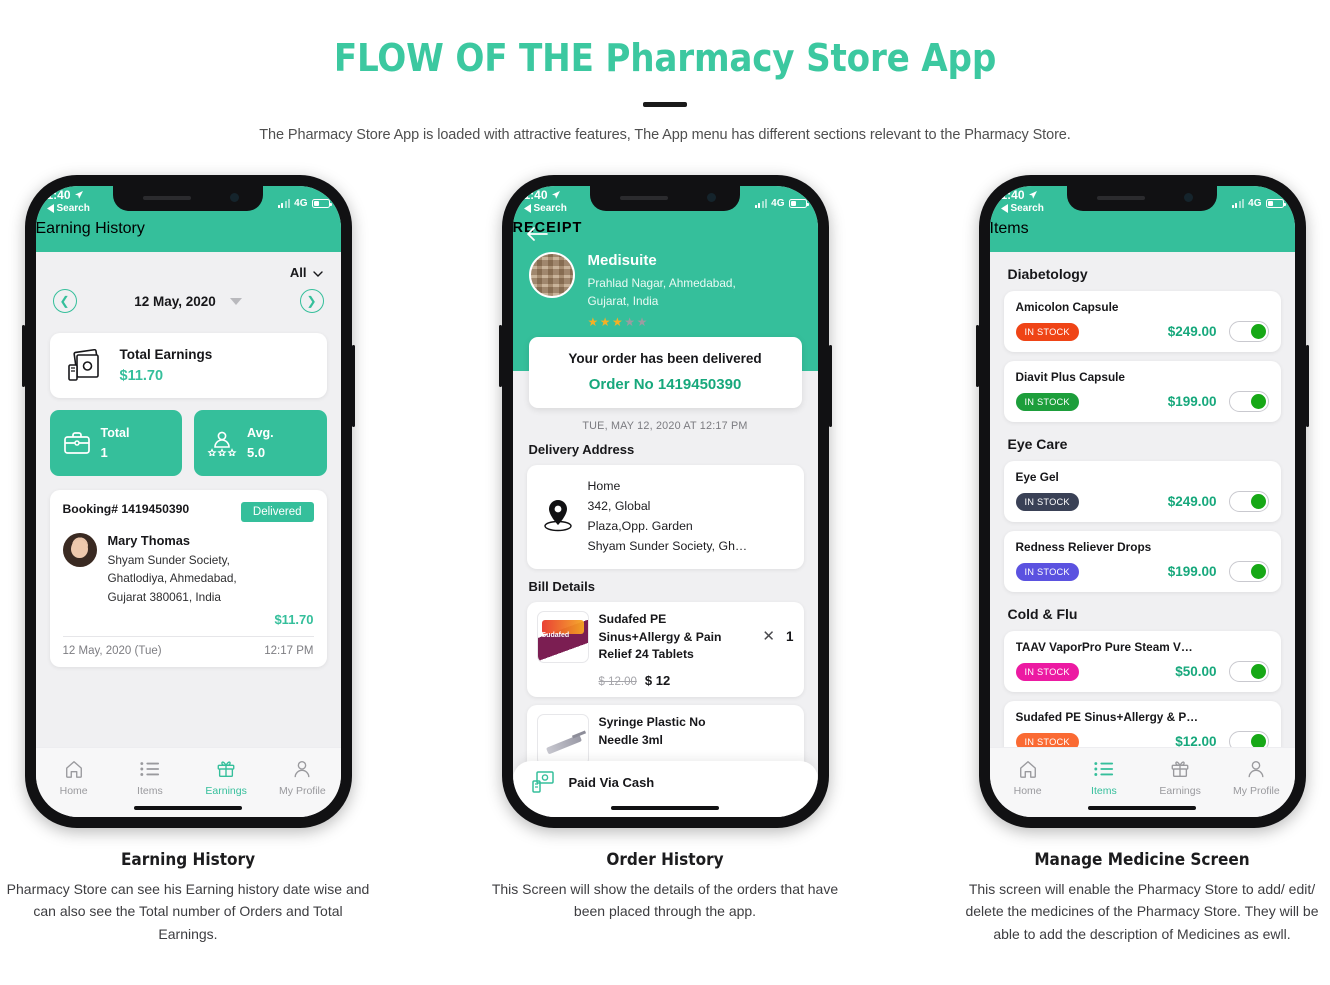 This screenshot has width=1330, height=985. What do you see at coordinates (311, 301) in the screenshot?
I see `next-date-button: ❯` at bounding box center [311, 301].